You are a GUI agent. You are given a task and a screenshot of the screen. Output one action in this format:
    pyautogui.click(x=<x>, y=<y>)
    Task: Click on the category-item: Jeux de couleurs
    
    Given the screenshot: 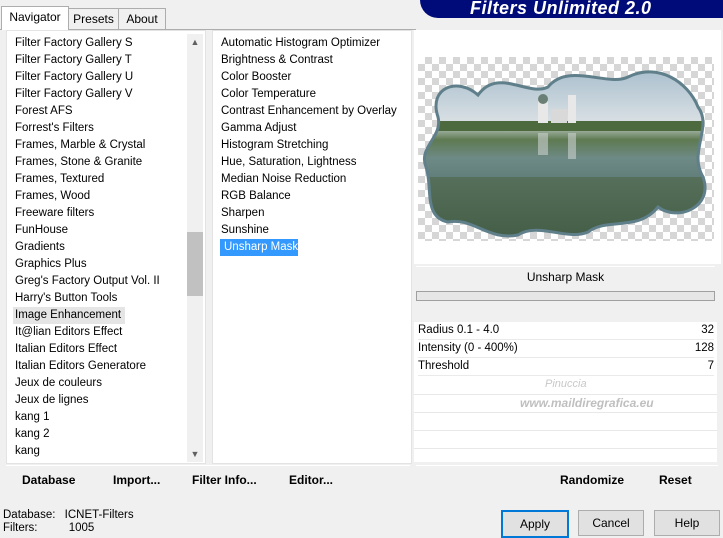 What is the action you would take?
    pyautogui.click(x=58, y=383)
    